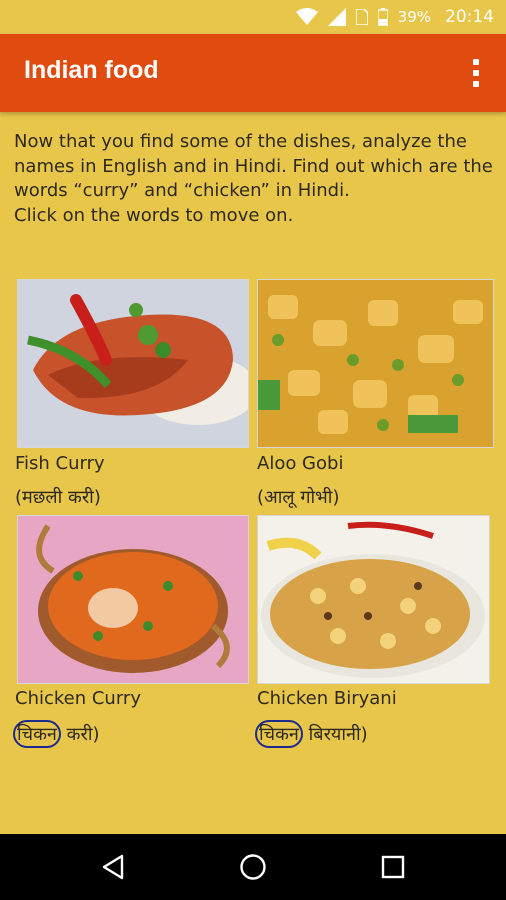 The image size is (506, 900). What do you see at coordinates (298, 497) in the screenshot?
I see `dish-hindi-name: (आलू गोभी)` at bounding box center [298, 497].